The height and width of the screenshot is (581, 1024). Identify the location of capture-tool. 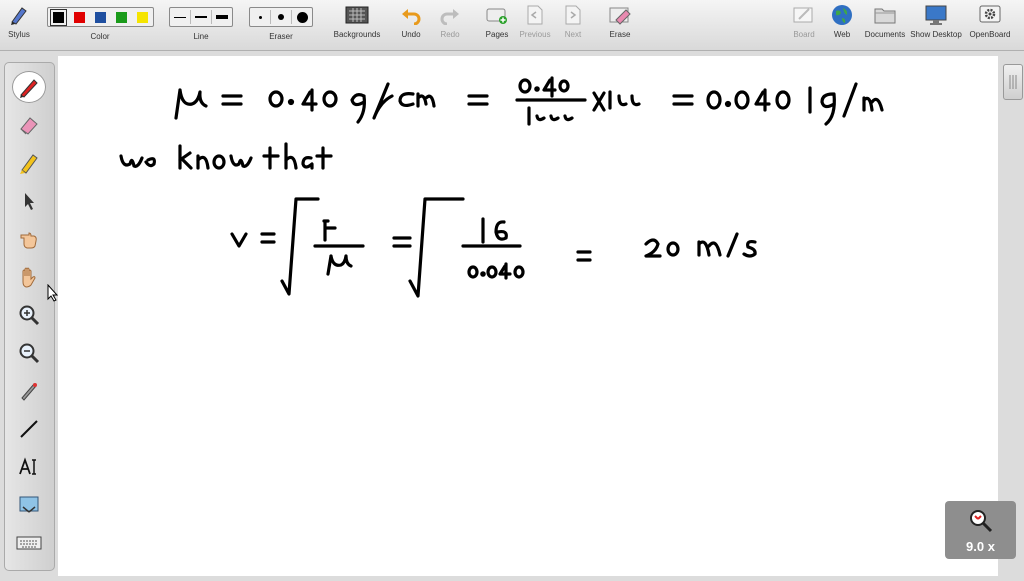
(29, 505).